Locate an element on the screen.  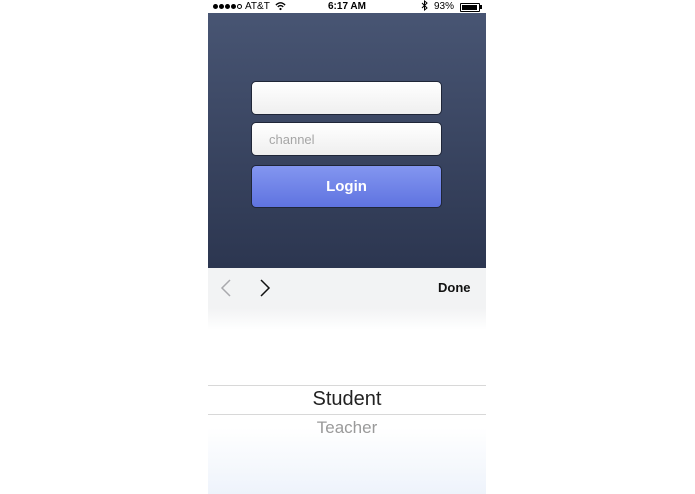
channel-field is located at coordinates (346, 139).